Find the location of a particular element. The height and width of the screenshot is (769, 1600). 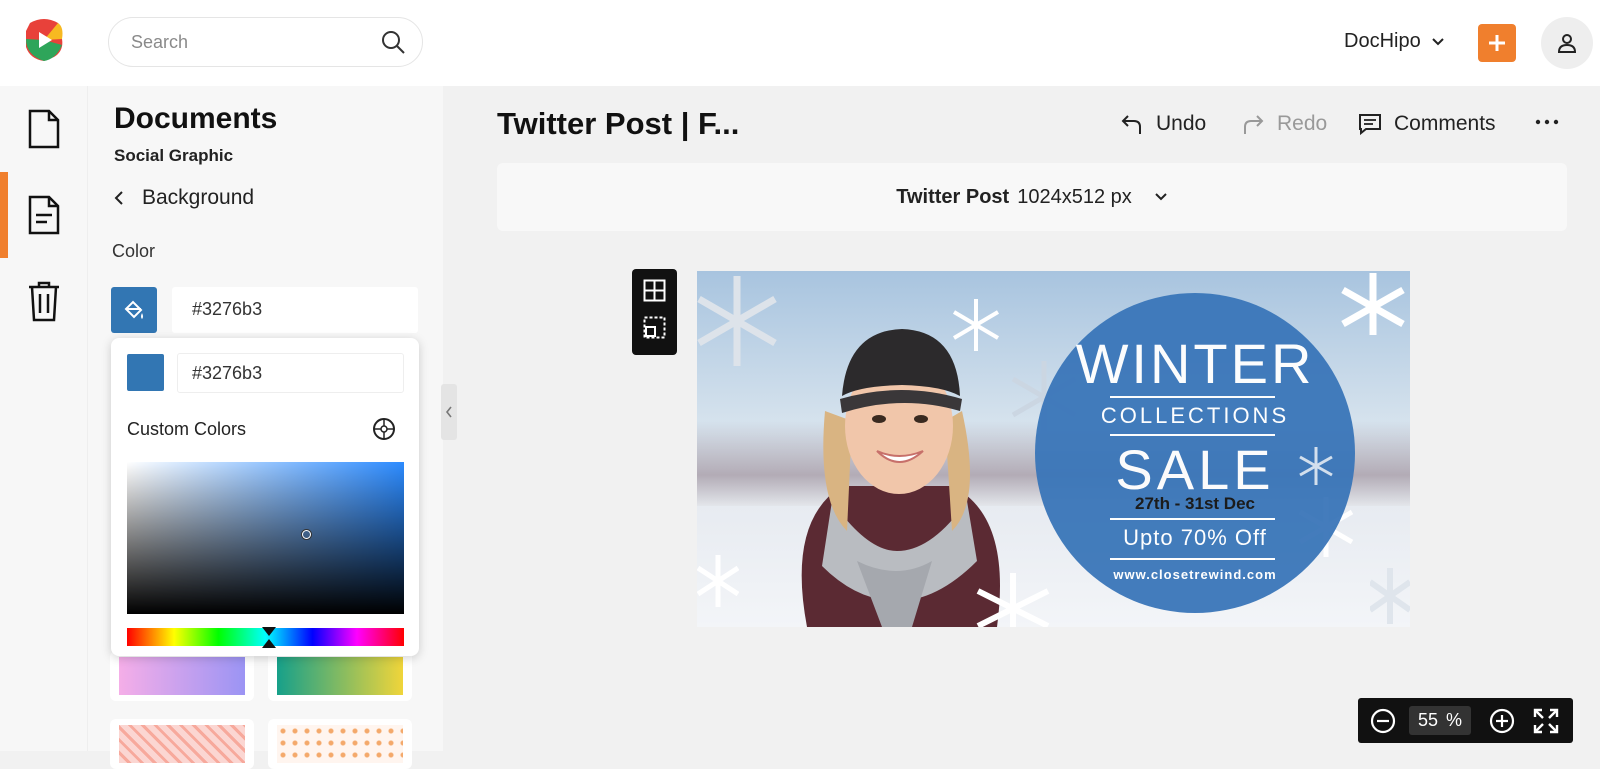

trash-icon is located at coordinates (44, 301).